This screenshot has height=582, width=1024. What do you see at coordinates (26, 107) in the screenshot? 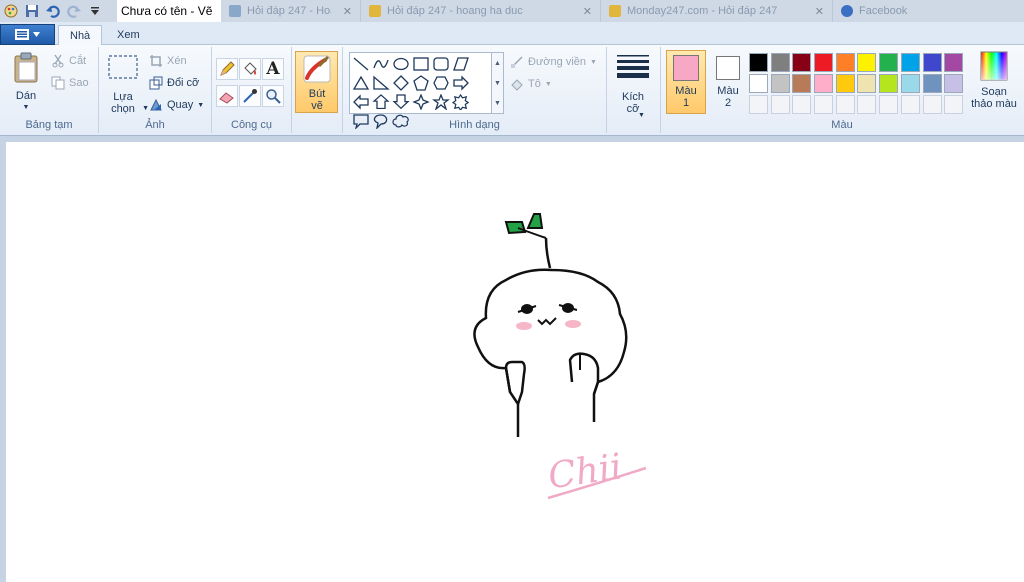
I see `chevron-down-icon: ▼` at bounding box center [26, 107].